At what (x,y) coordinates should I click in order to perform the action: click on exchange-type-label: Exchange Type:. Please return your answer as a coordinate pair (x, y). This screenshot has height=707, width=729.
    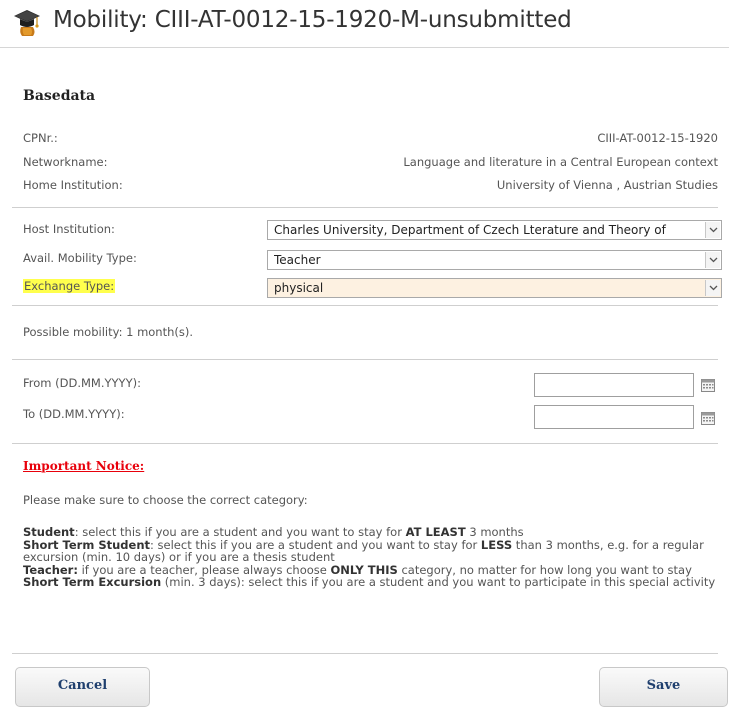
    Looking at the image, I should click on (69, 286).